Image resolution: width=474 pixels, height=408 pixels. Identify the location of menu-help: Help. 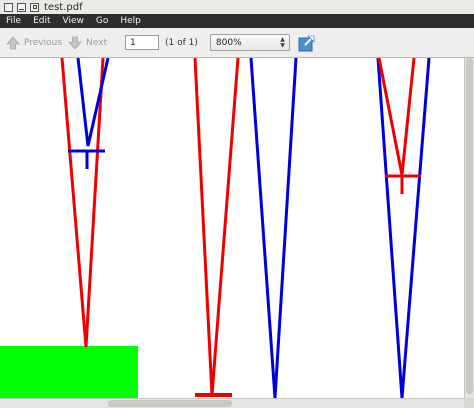
(130, 21).